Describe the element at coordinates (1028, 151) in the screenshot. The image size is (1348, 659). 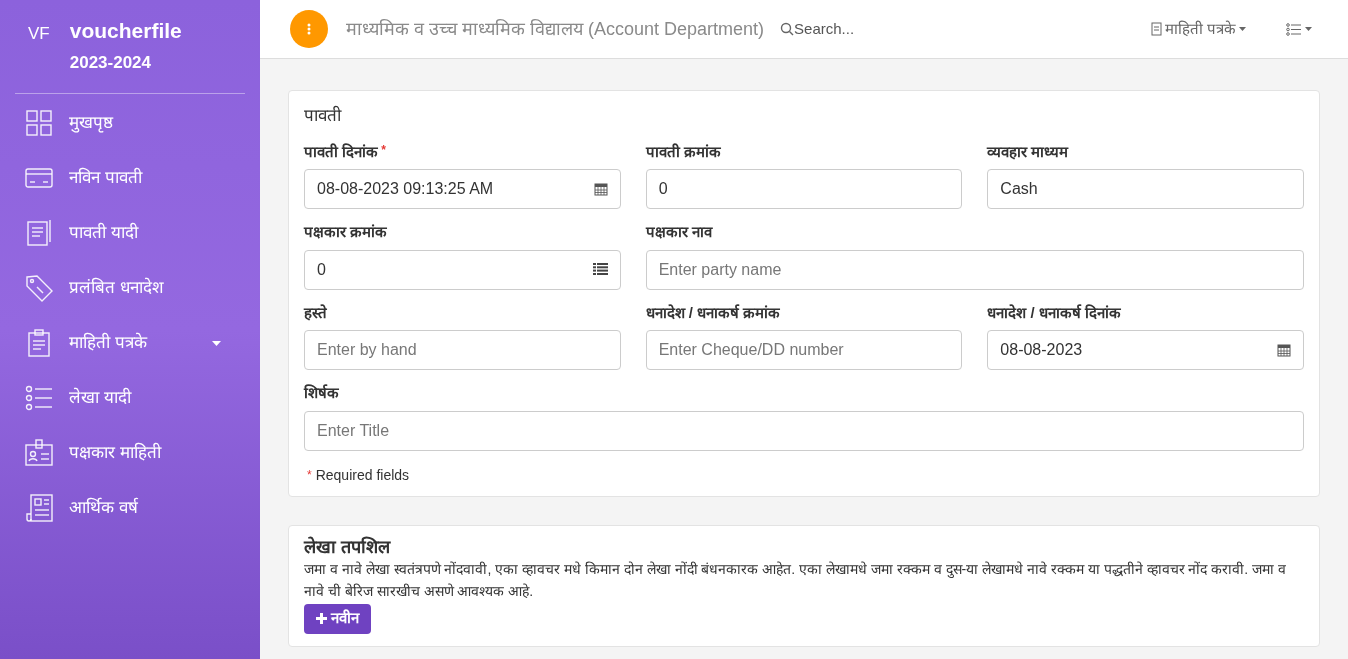
I see `field-label: व्यवहार माध्यम` at that location.